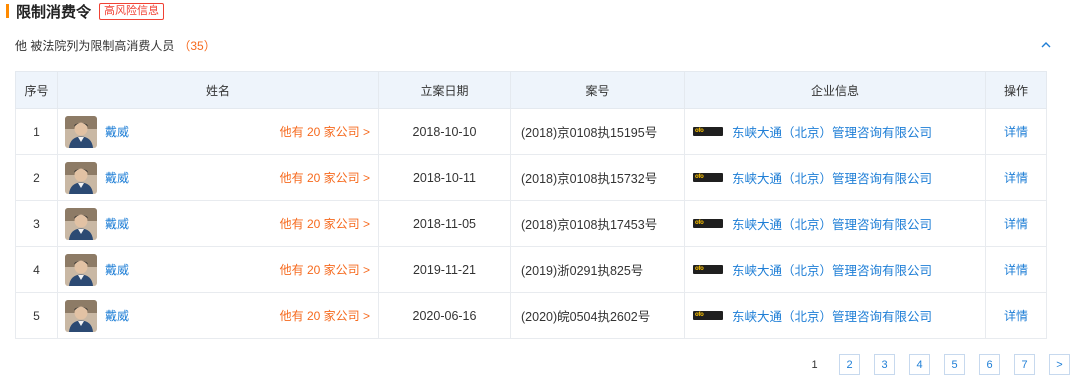 The image size is (1080, 391). What do you see at coordinates (597, 223) in the screenshot?
I see `case-number: (2018)京0108执17453号` at bounding box center [597, 223].